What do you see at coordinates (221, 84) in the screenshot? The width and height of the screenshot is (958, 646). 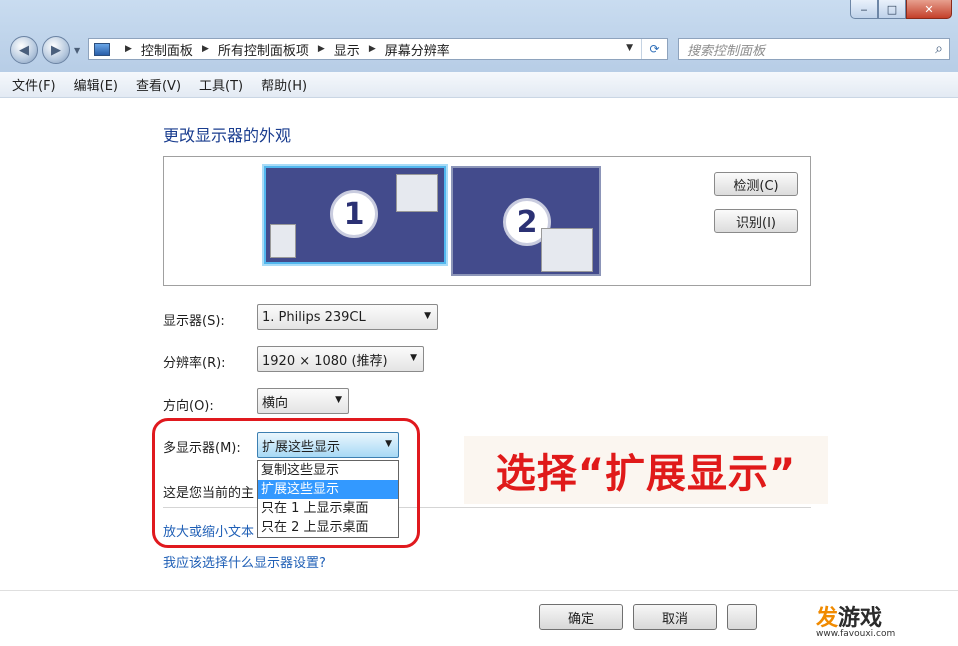 I see `menu-tools: 工具(T)` at bounding box center [221, 84].